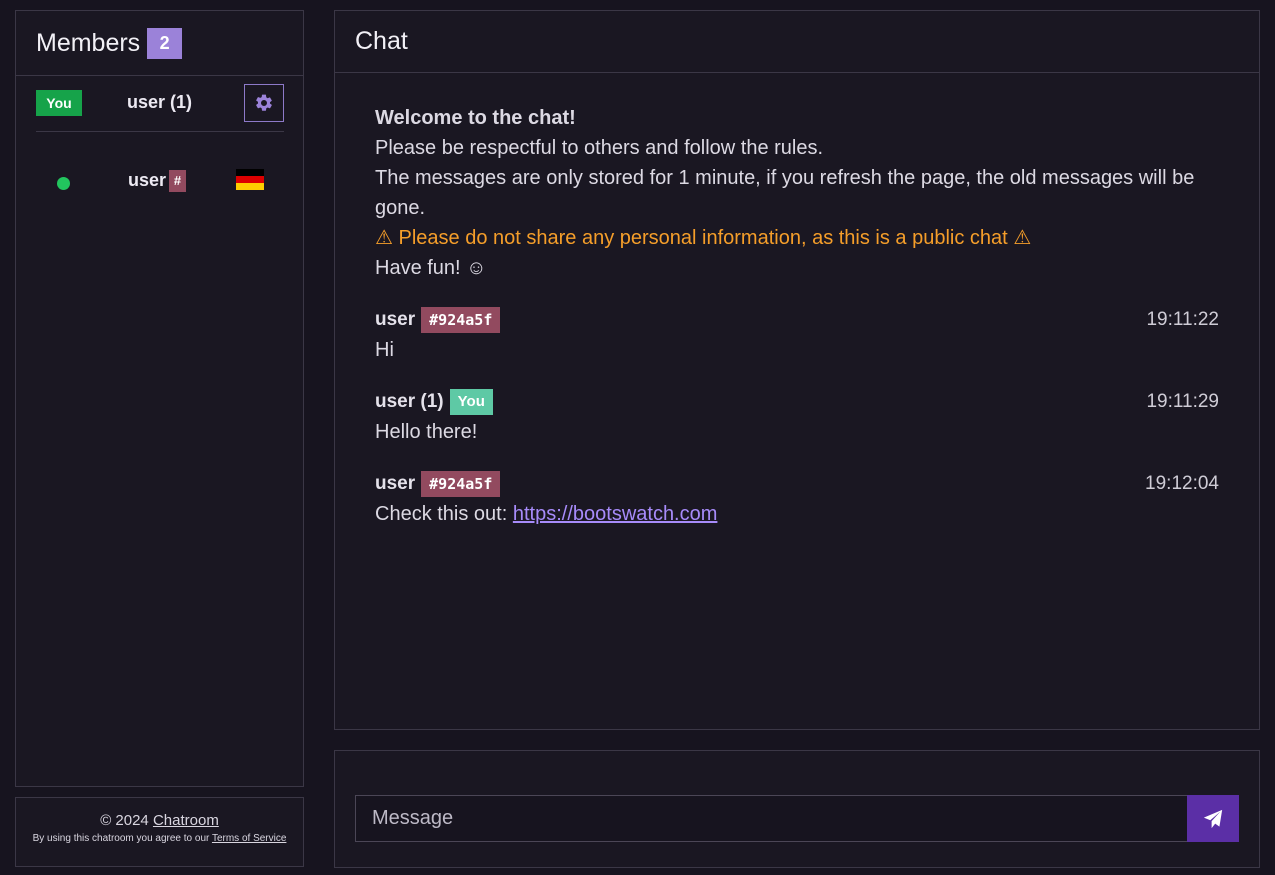 This screenshot has width=1275, height=875. Describe the element at coordinates (771, 818) in the screenshot. I see `message-input` at that location.